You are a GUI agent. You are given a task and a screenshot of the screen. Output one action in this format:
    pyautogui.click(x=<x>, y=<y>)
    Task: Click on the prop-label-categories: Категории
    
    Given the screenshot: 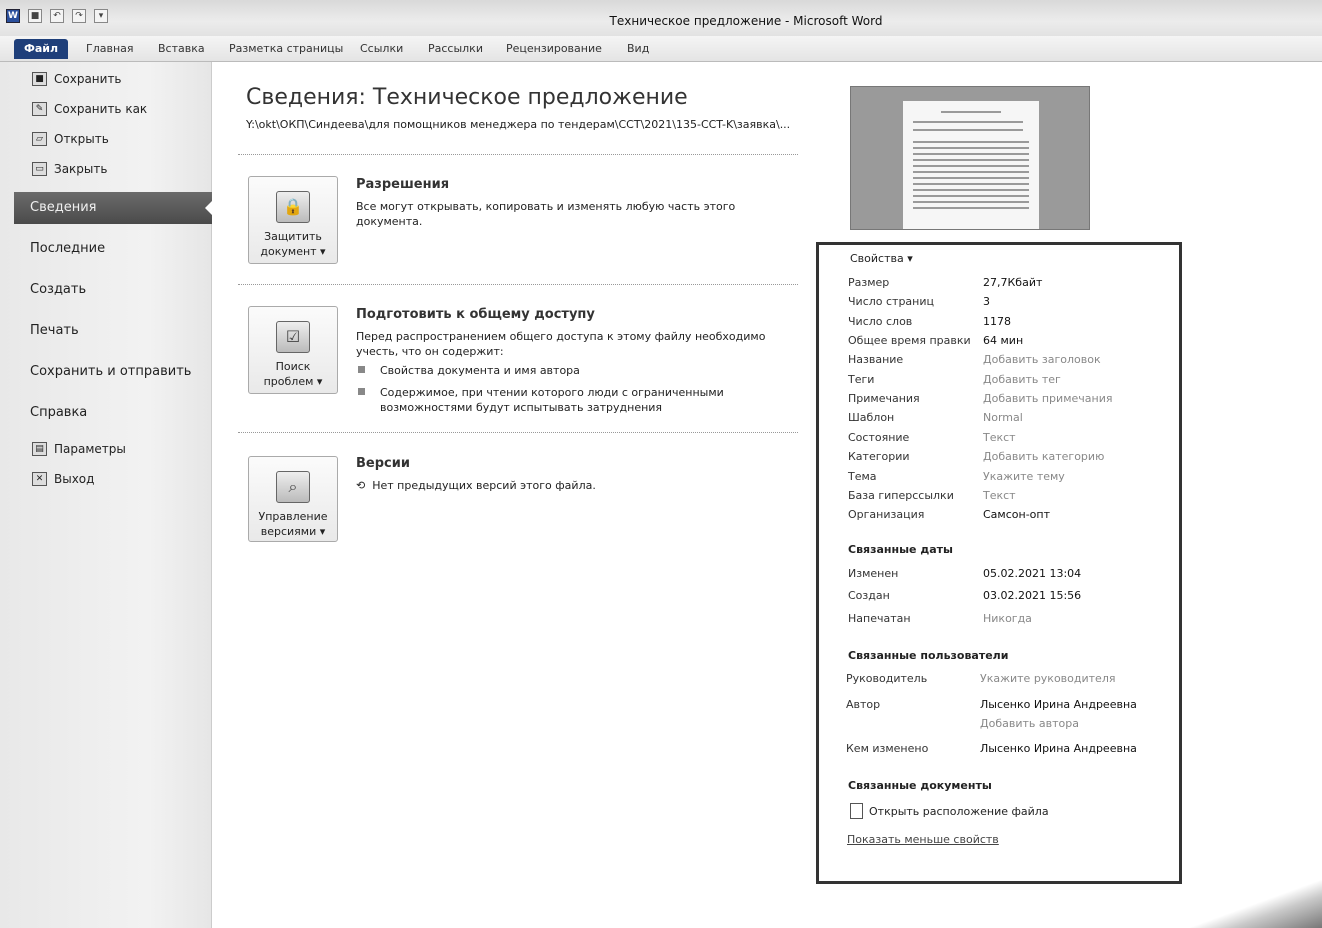 What is the action you would take?
    pyautogui.click(x=879, y=456)
    